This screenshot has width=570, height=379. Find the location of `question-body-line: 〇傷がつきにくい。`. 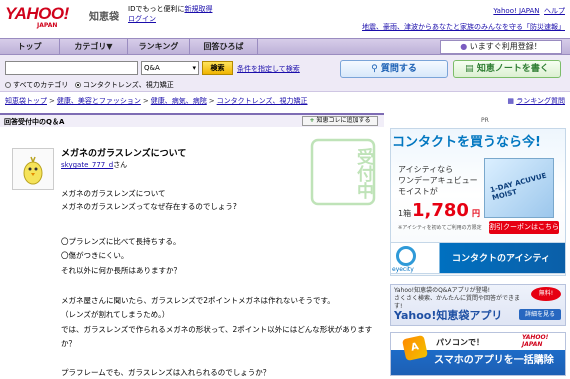

question-body-line: 〇傷がつきにくい。 is located at coordinates (95, 255).